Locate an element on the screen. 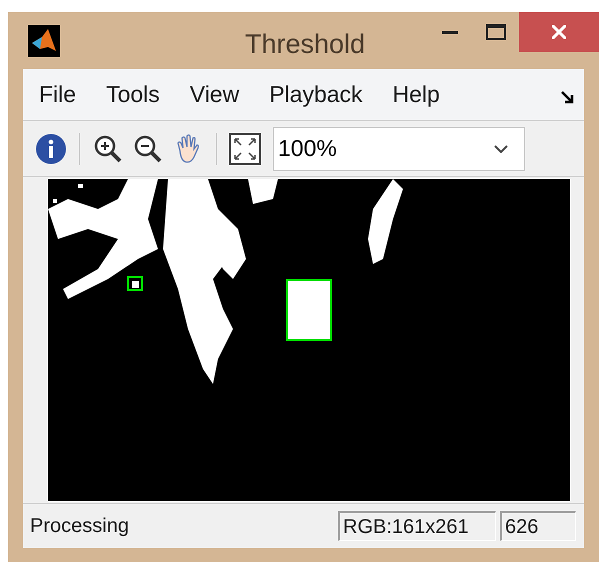 This screenshot has height=562, width=599. status-field: RGB:161x261 is located at coordinates (417, 526).